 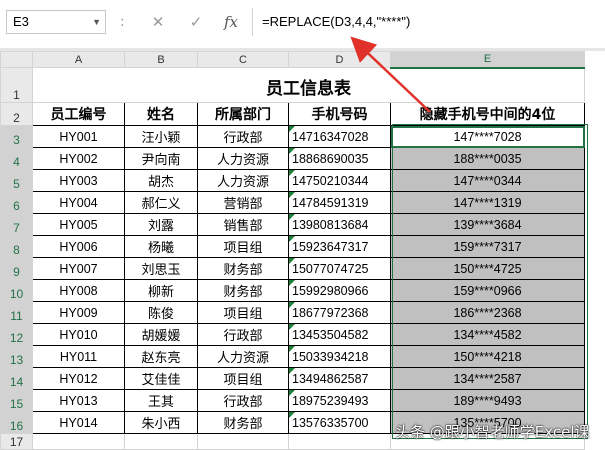 What do you see at coordinates (161, 180) in the screenshot?
I see `employee-name-cell: 胡杰` at bounding box center [161, 180].